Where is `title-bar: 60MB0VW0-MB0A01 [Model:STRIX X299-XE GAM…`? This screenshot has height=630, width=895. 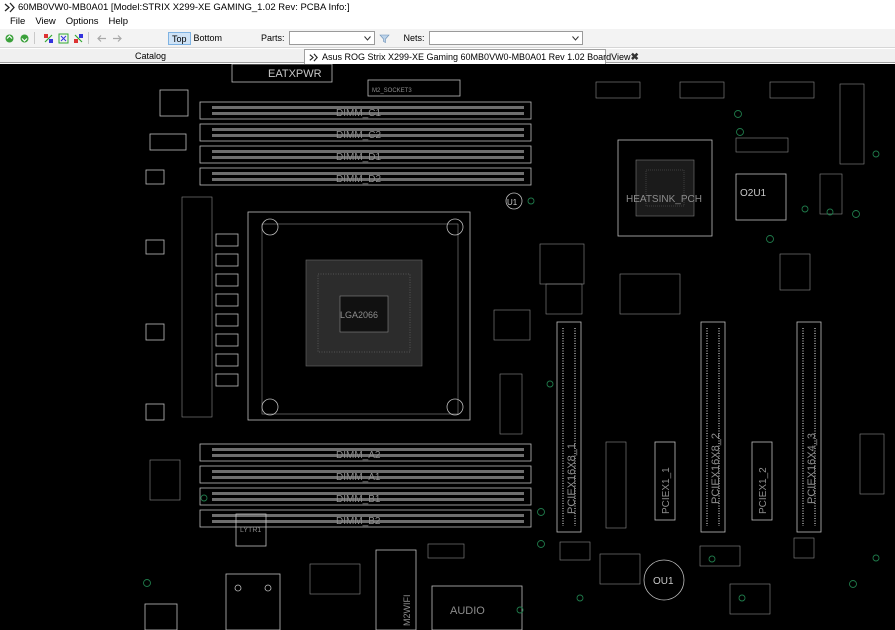 title-bar: 60MB0VW0-MB0A01 [Model:STRIX X299-XE GAM… is located at coordinates (447, 7).